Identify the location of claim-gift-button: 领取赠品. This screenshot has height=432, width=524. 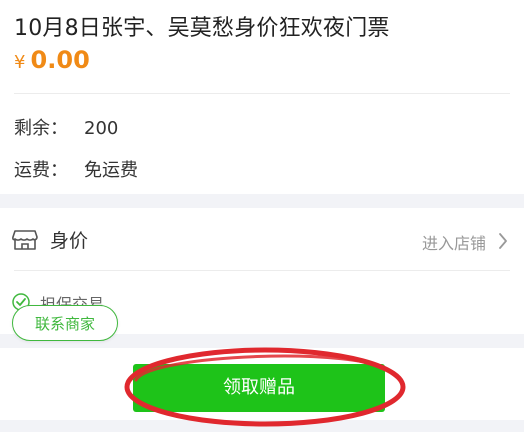
(259, 388).